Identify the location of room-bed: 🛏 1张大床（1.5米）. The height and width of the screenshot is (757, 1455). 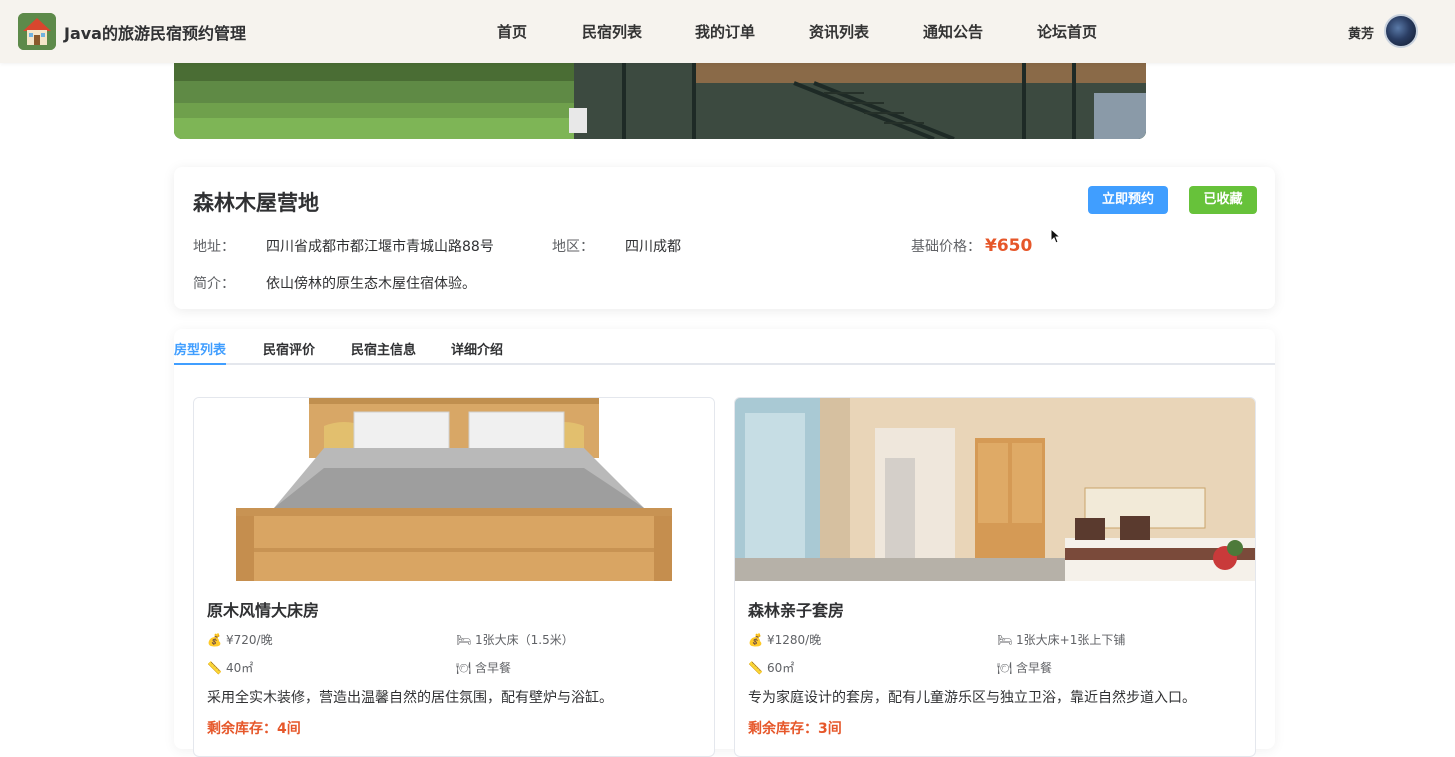
(515, 639).